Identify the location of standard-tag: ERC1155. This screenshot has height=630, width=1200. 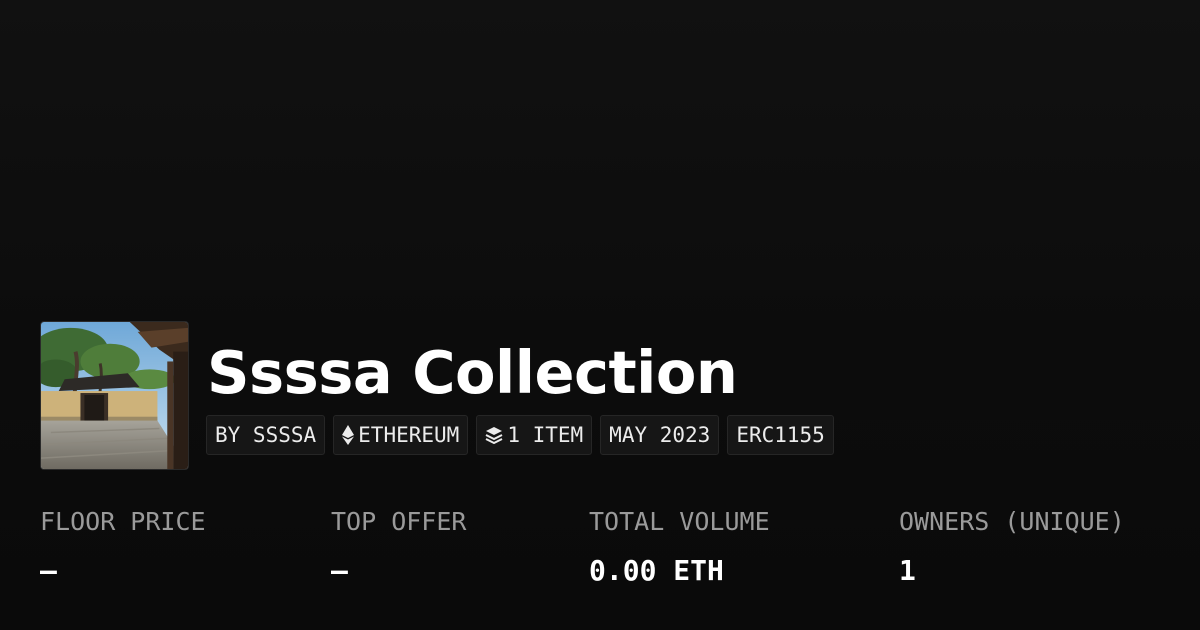
(780, 435).